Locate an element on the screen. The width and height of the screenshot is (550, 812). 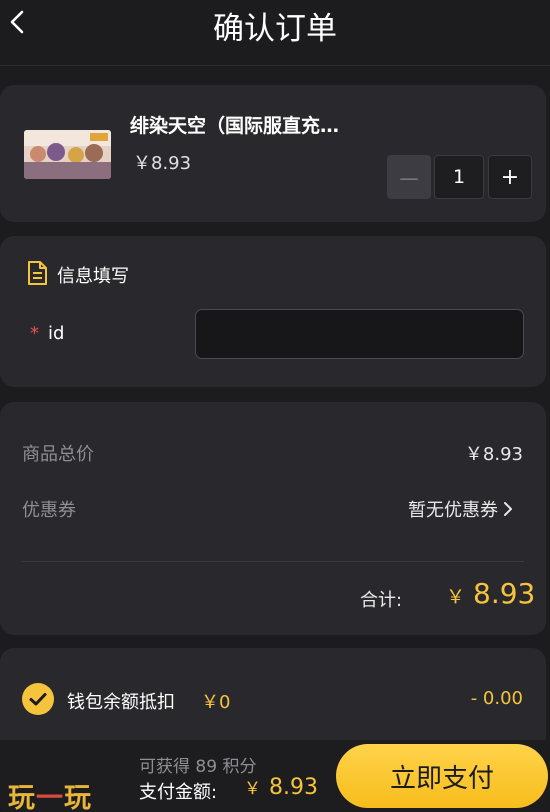
info-section-title: 信息填写 is located at coordinates (93, 276).